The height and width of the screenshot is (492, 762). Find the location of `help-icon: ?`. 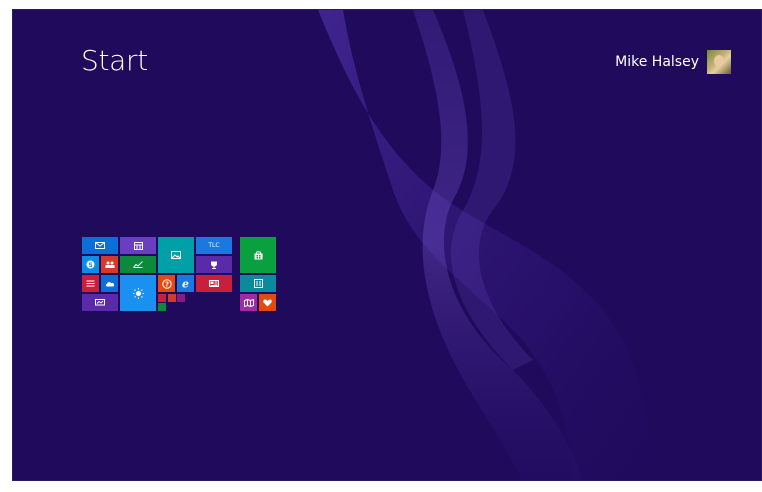

help-icon: ? is located at coordinates (166, 283).